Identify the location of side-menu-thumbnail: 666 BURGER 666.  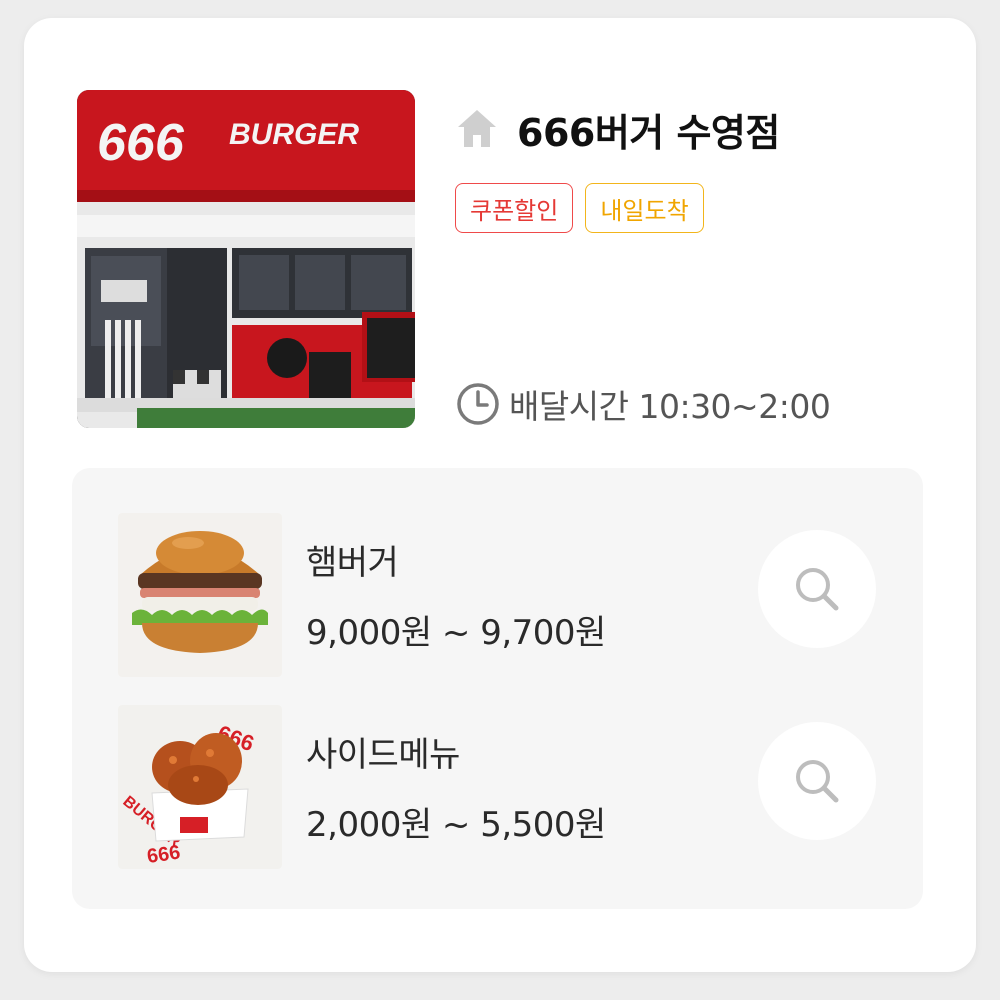
(200, 787).